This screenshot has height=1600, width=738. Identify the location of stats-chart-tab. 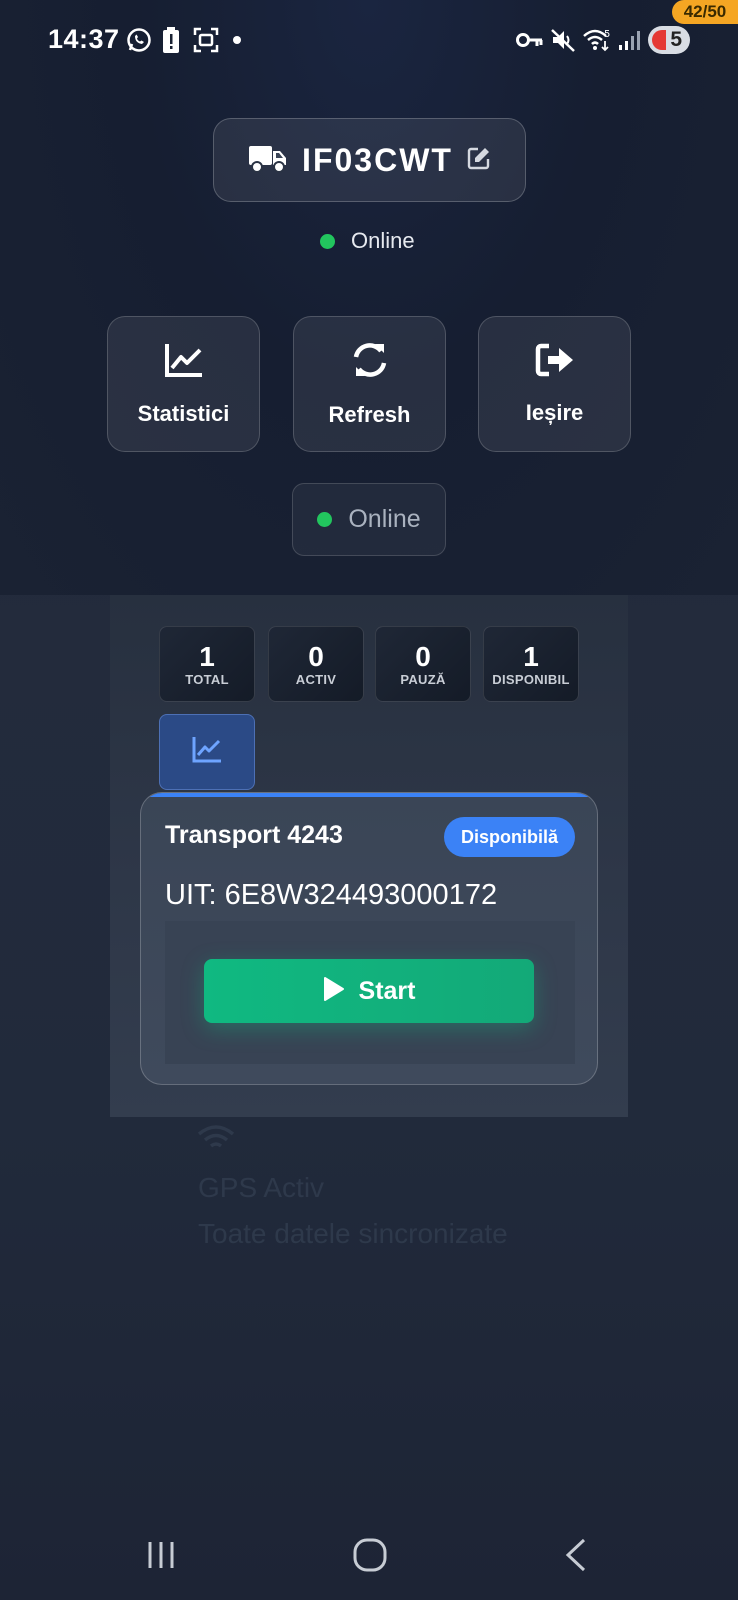
(207, 752).